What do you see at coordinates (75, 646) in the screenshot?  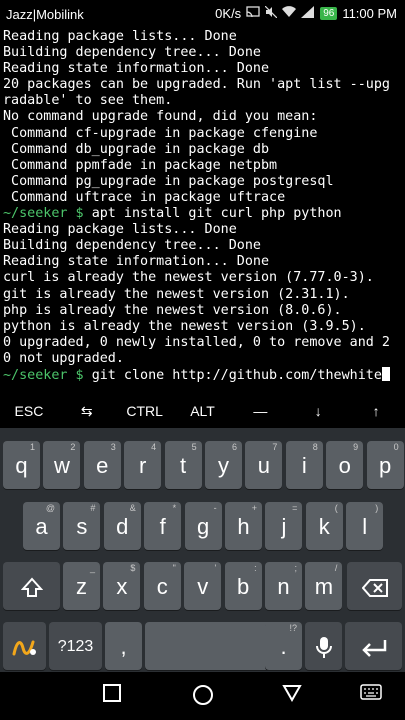 I see `symbols-key: ?123` at bounding box center [75, 646].